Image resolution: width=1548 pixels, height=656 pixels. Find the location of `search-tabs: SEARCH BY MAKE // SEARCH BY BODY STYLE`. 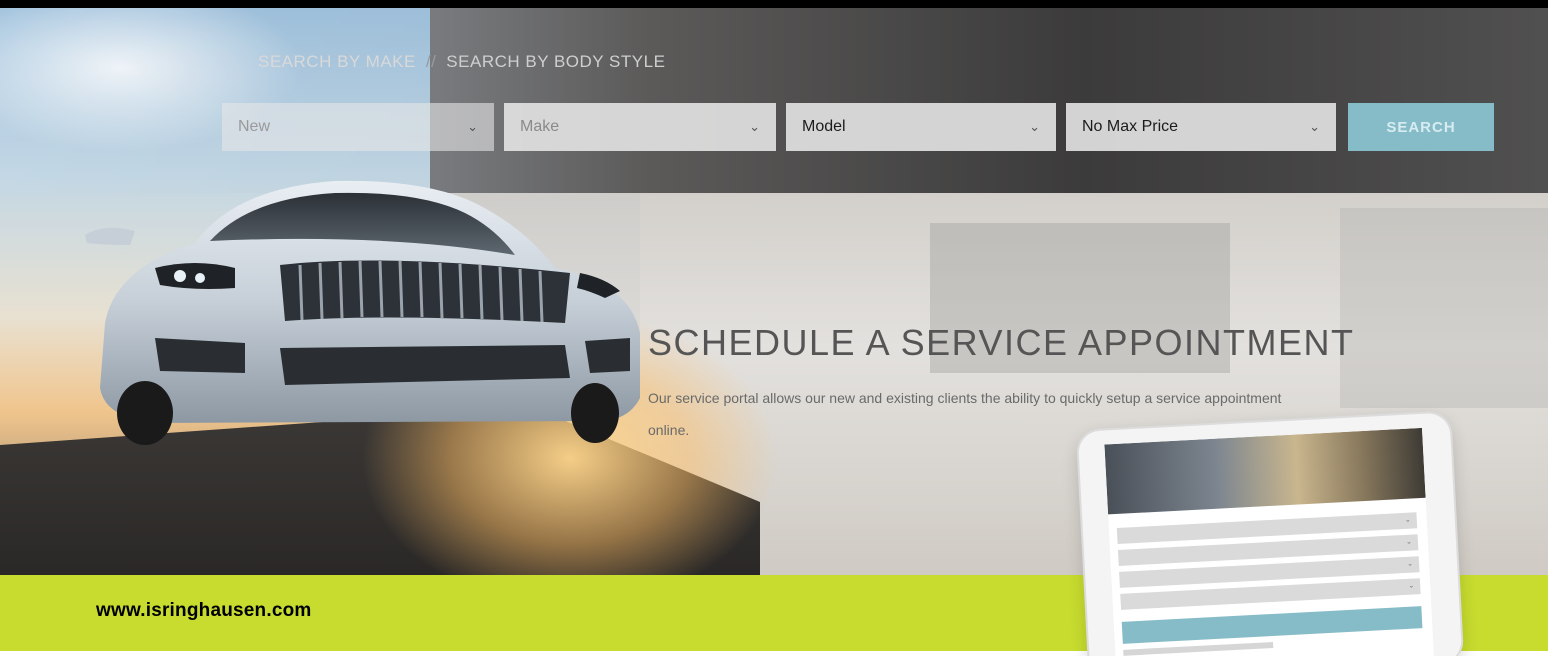

search-tabs: SEARCH BY MAKE // SEARCH BY BODY STYLE is located at coordinates (461, 62).